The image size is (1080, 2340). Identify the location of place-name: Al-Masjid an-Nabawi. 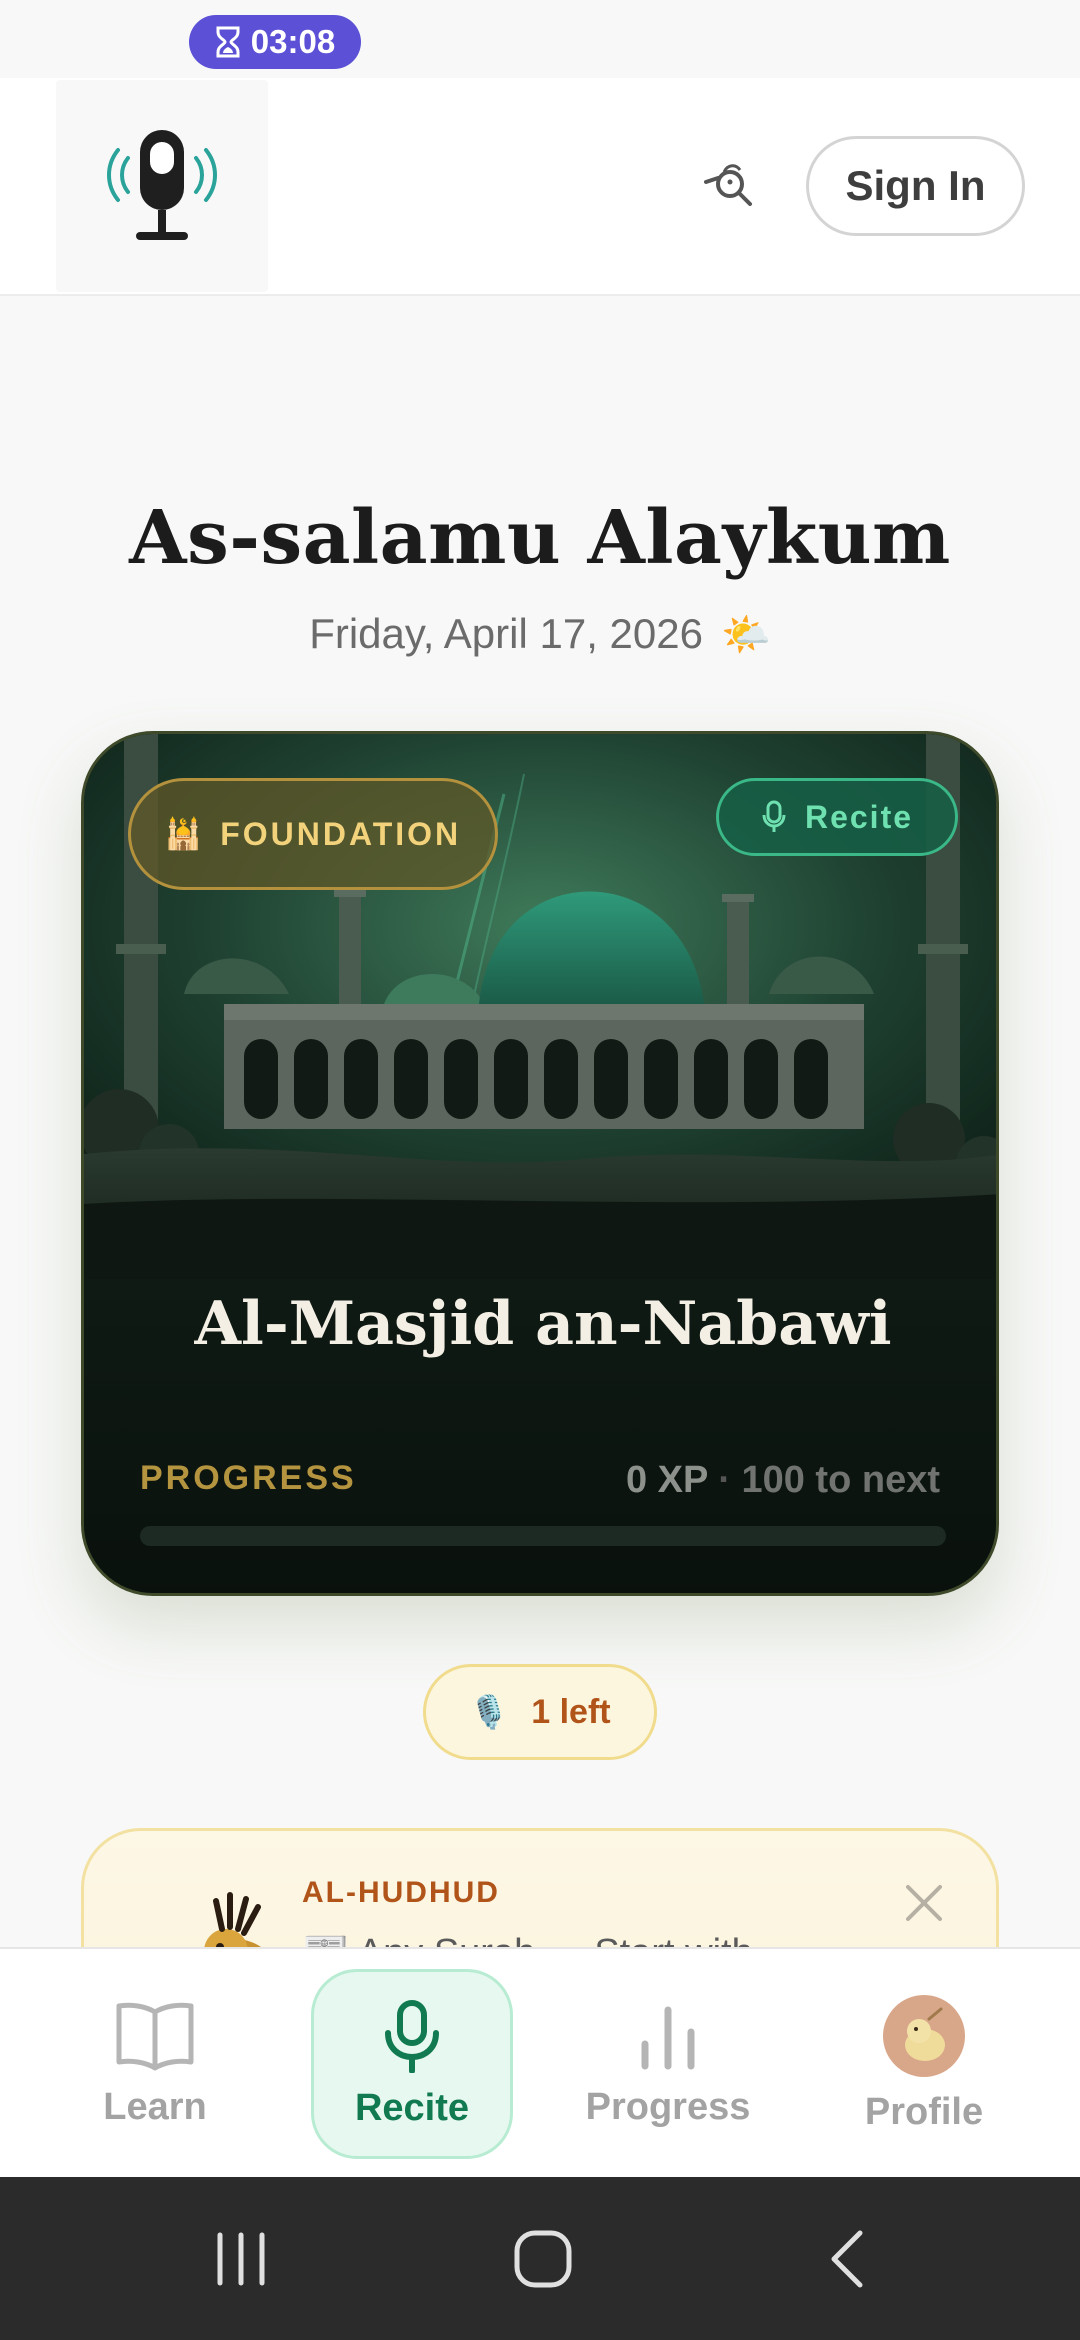
(543, 1324).